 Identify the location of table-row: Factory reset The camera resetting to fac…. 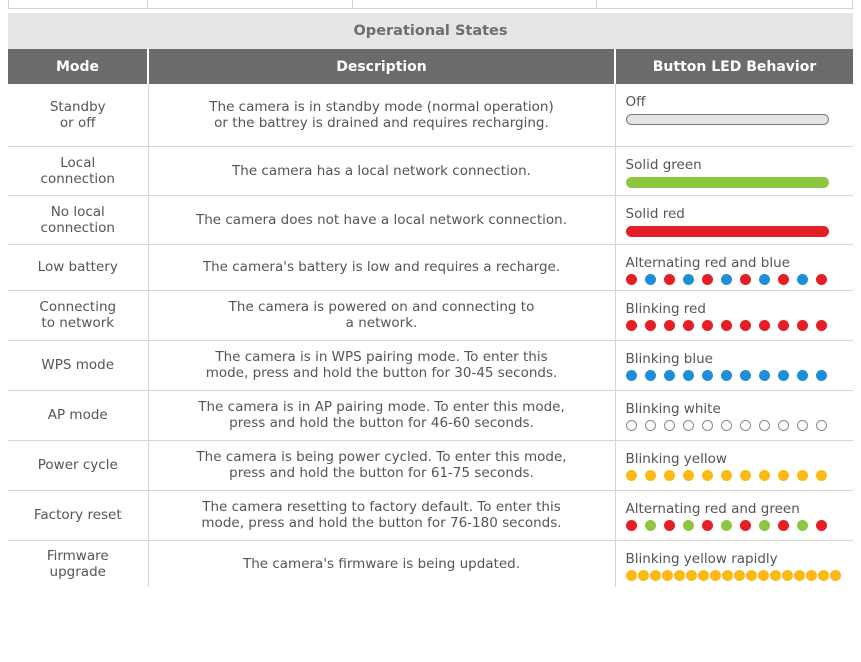
(431, 515).